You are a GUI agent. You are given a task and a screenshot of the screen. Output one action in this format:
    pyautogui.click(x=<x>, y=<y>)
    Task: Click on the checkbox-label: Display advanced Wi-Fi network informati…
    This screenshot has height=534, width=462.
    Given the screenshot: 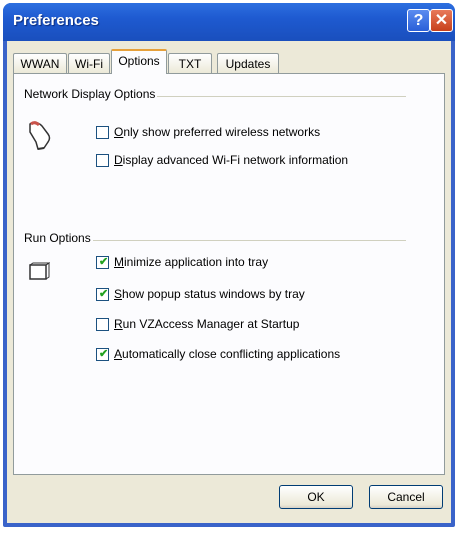 What is the action you would take?
    pyautogui.click(x=231, y=160)
    